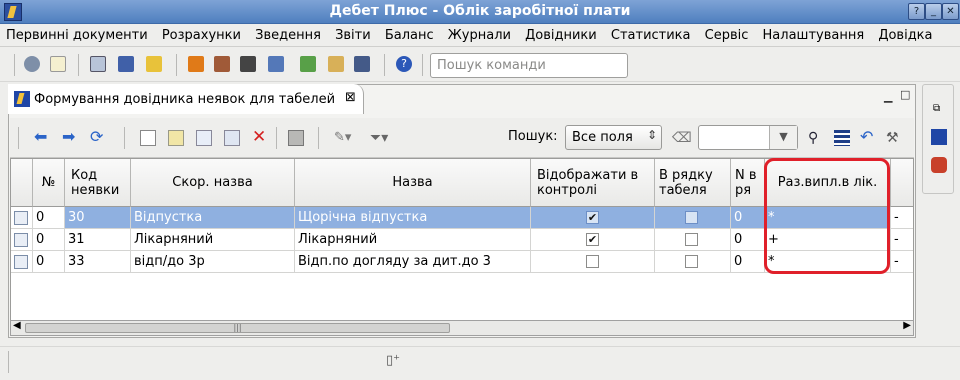  I want to click on cell-code: 30, so click(98, 218).